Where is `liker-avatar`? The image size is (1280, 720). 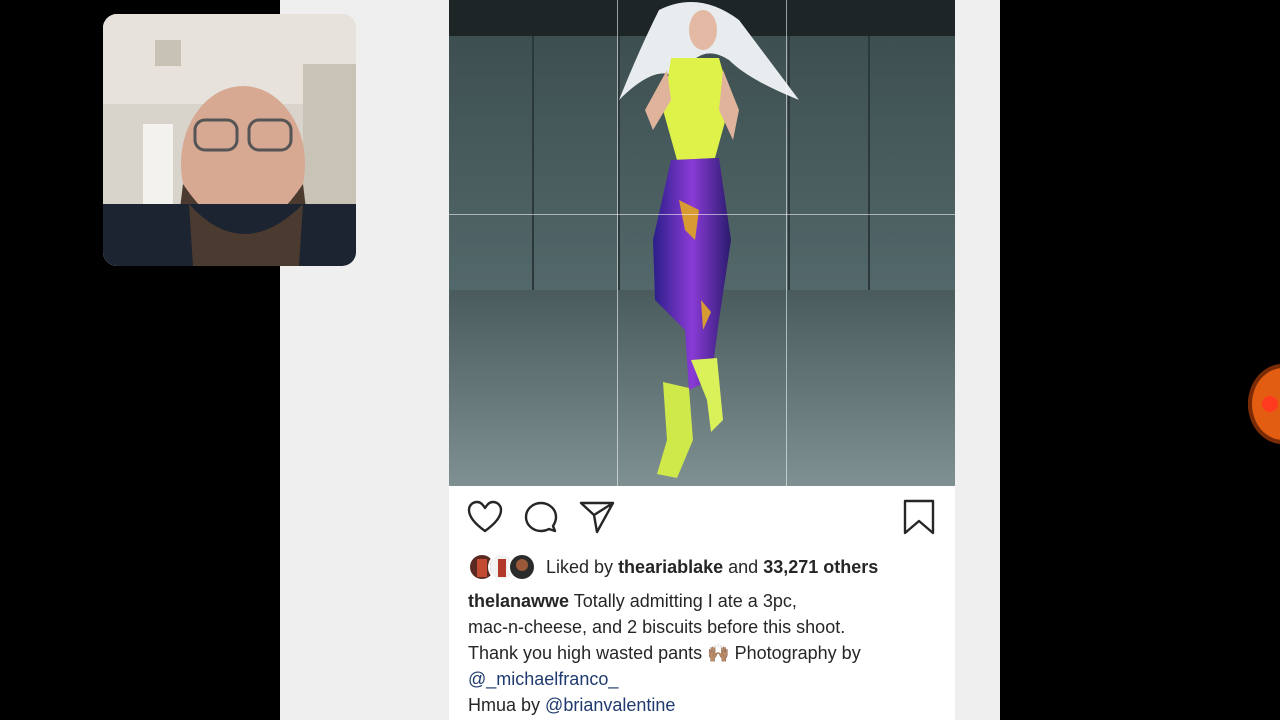
liker-avatar is located at coordinates (522, 567).